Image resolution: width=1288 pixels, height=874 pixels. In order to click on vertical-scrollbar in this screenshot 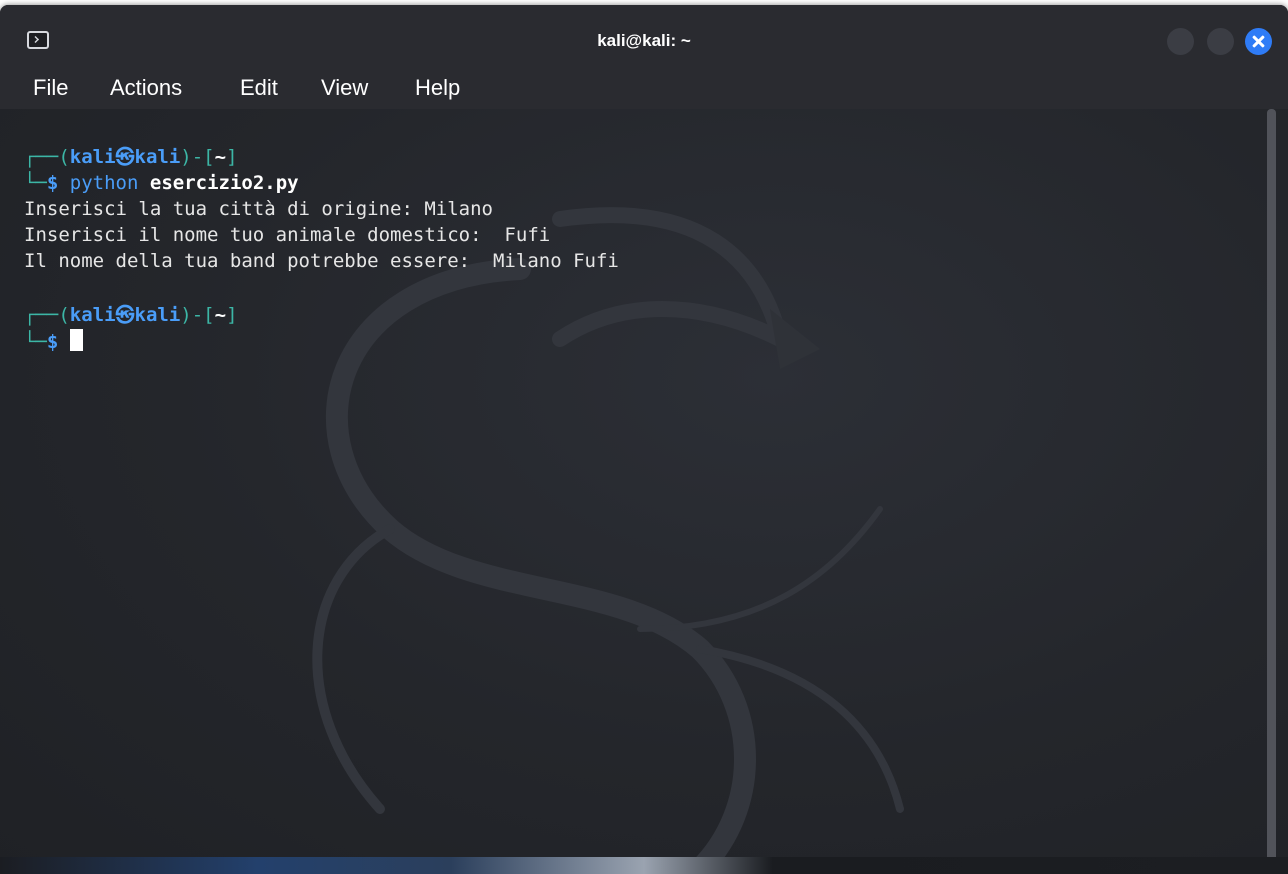, I will do `click(1271, 486)`.